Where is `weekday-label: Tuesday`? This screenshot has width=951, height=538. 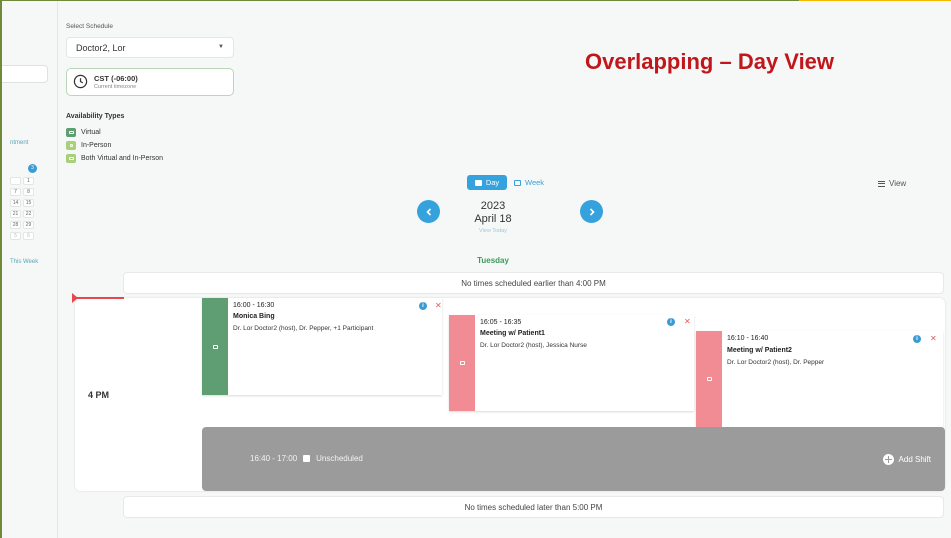
weekday-label: Tuesday is located at coordinates (493, 260).